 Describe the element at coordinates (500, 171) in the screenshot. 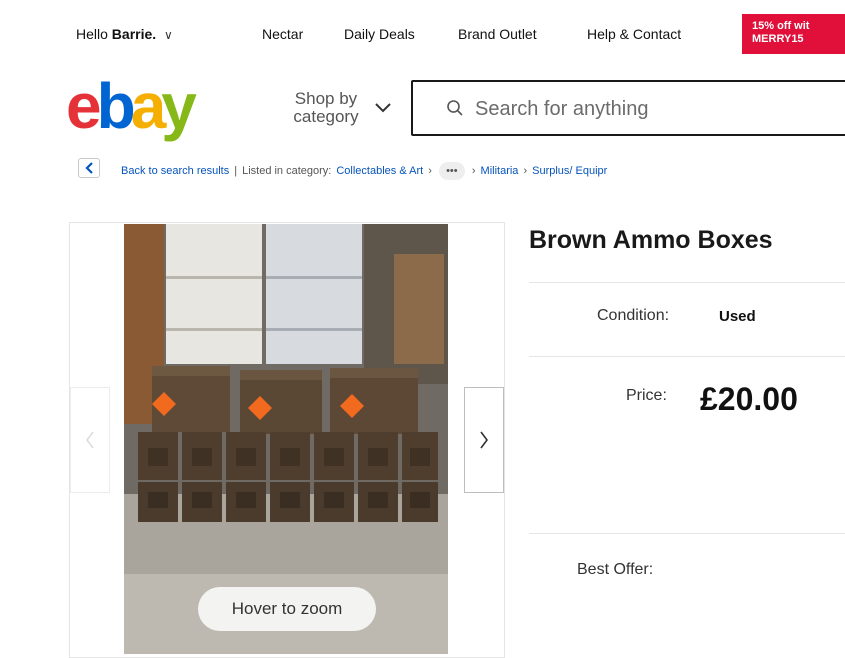

I see `breadcrumb-item-militaria: Militaria` at that location.